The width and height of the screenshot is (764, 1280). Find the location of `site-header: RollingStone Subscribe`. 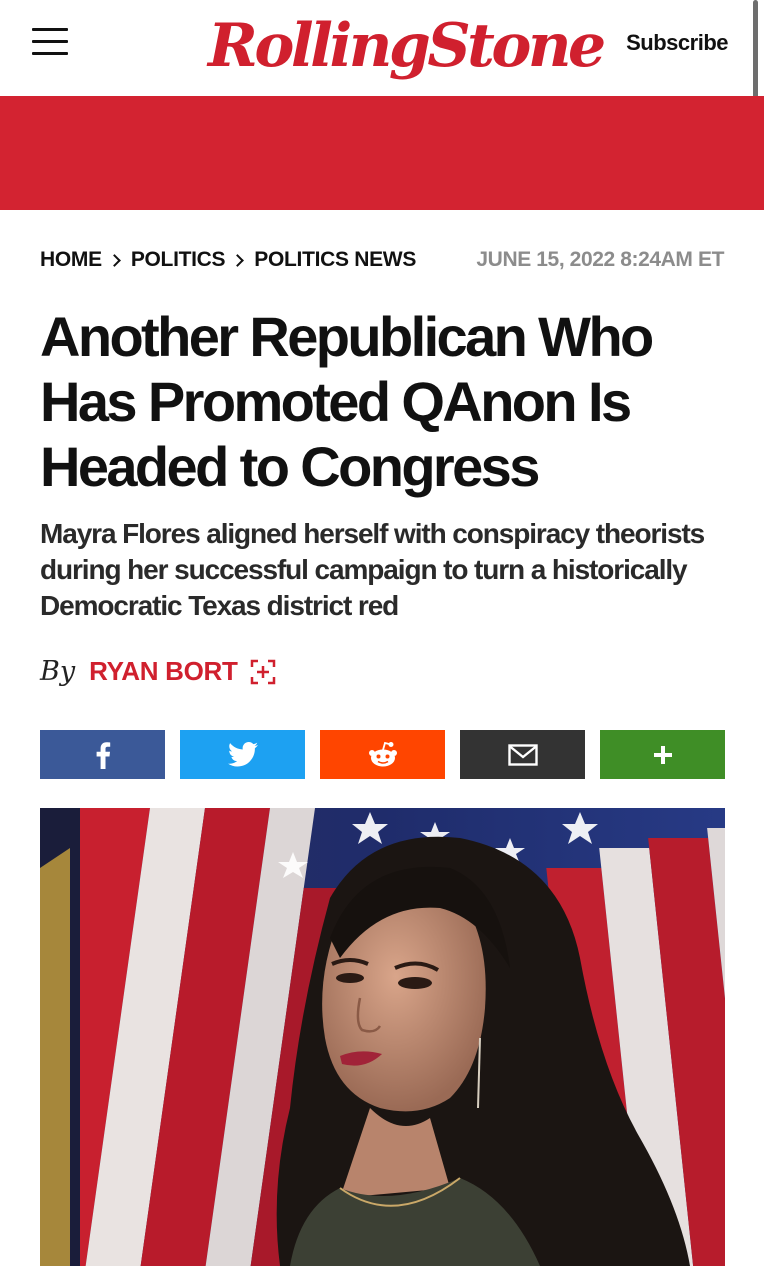

site-header: RollingStone Subscribe is located at coordinates (382, 48).